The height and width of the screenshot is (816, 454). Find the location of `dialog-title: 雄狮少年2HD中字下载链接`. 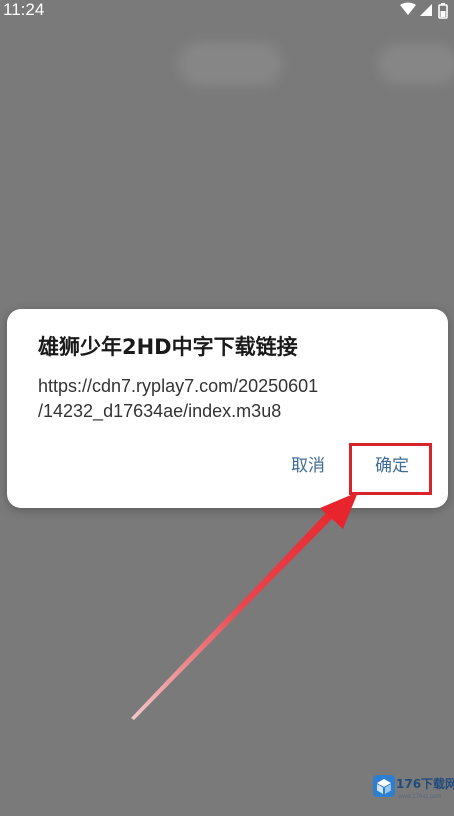

dialog-title: 雄狮少年2HD中字下载链接 is located at coordinates (168, 347).